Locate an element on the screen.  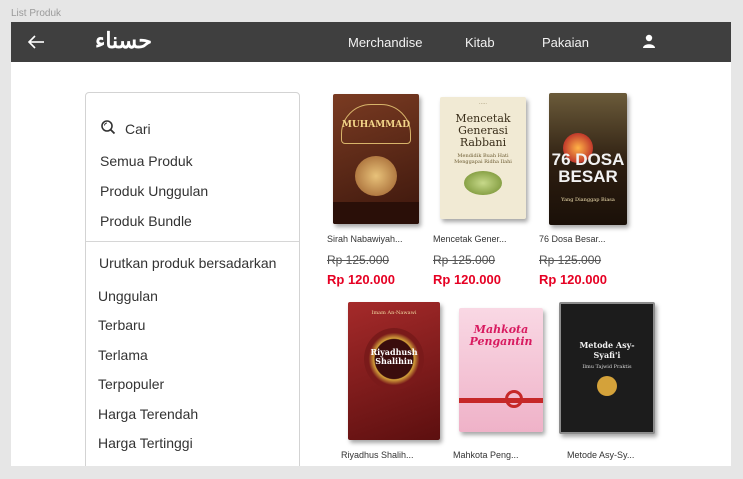
sort-option-popular: Terpopuler is located at coordinates (131, 384).